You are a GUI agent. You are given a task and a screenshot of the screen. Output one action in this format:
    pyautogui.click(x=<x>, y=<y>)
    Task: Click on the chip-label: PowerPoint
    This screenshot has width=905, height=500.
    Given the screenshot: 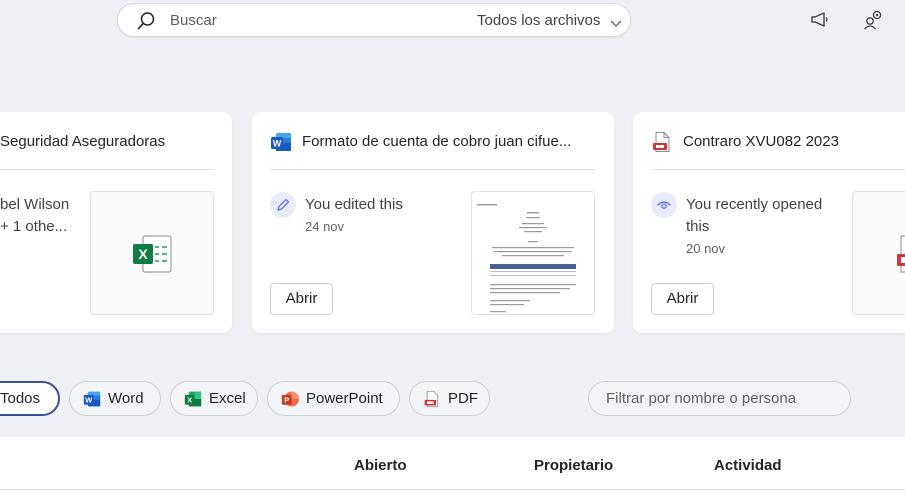 What is the action you would take?
    pyautogui.click(x=344, y=398)
    